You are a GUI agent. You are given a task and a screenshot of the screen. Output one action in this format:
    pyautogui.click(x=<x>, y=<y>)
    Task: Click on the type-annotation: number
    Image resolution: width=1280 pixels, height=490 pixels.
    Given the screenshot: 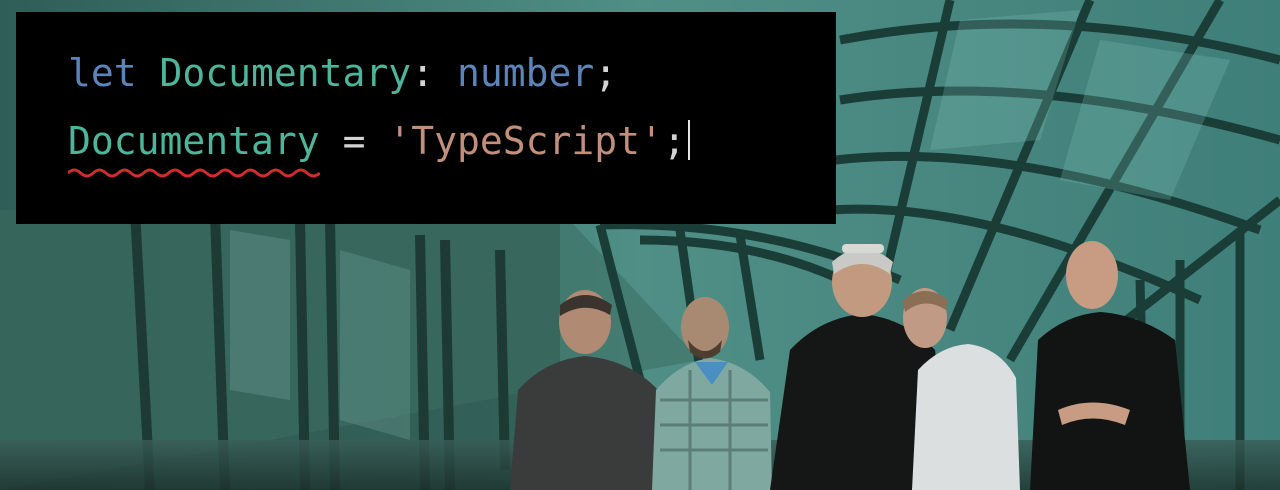 What is the action you would take?
    pyautogui.click(x=525, y=73)
    